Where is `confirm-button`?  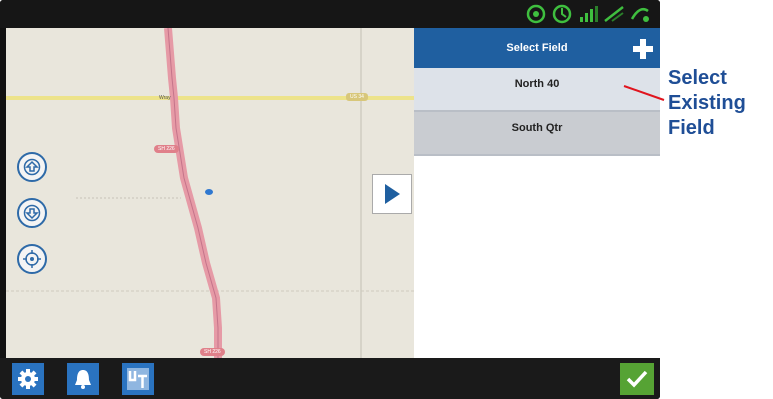 confirm-button is located at coordinates (637, 379).